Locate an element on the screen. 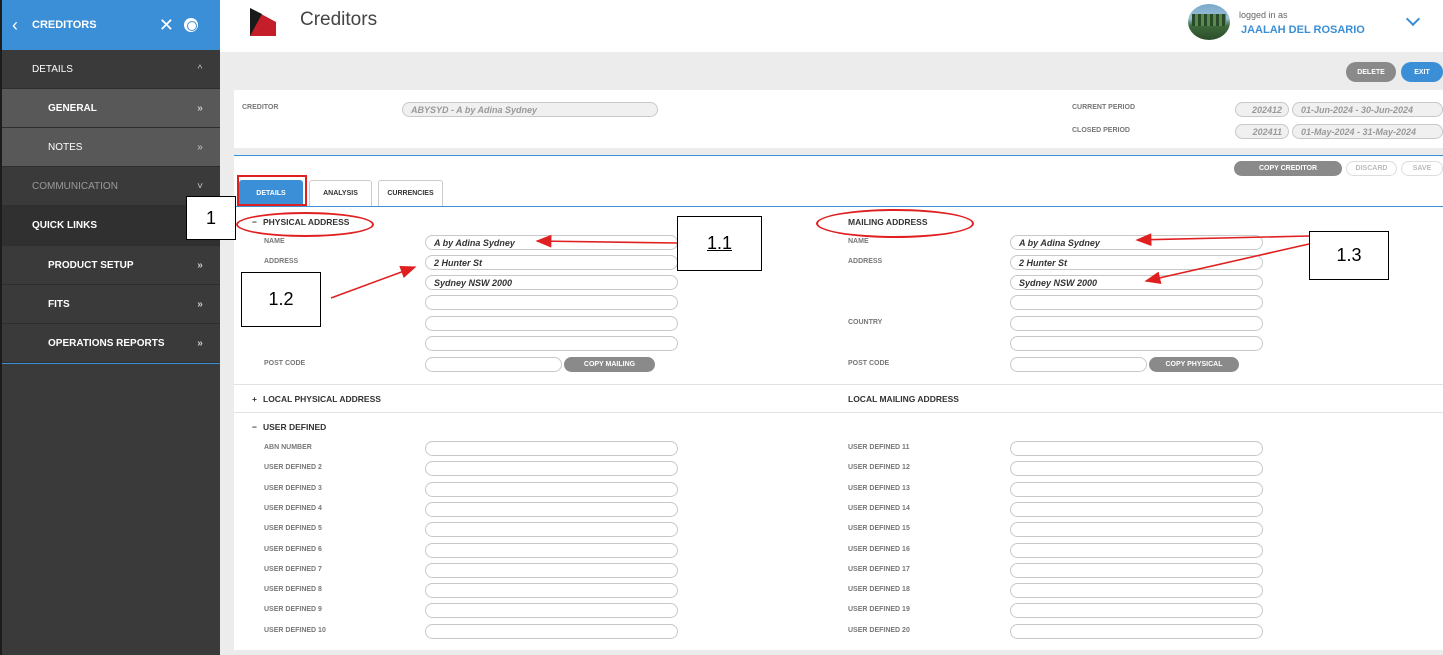 The width and height of the screenshot is (1443, 655). physical-address-line-1: 2 Hunter St is located at coordinates (551, 262).